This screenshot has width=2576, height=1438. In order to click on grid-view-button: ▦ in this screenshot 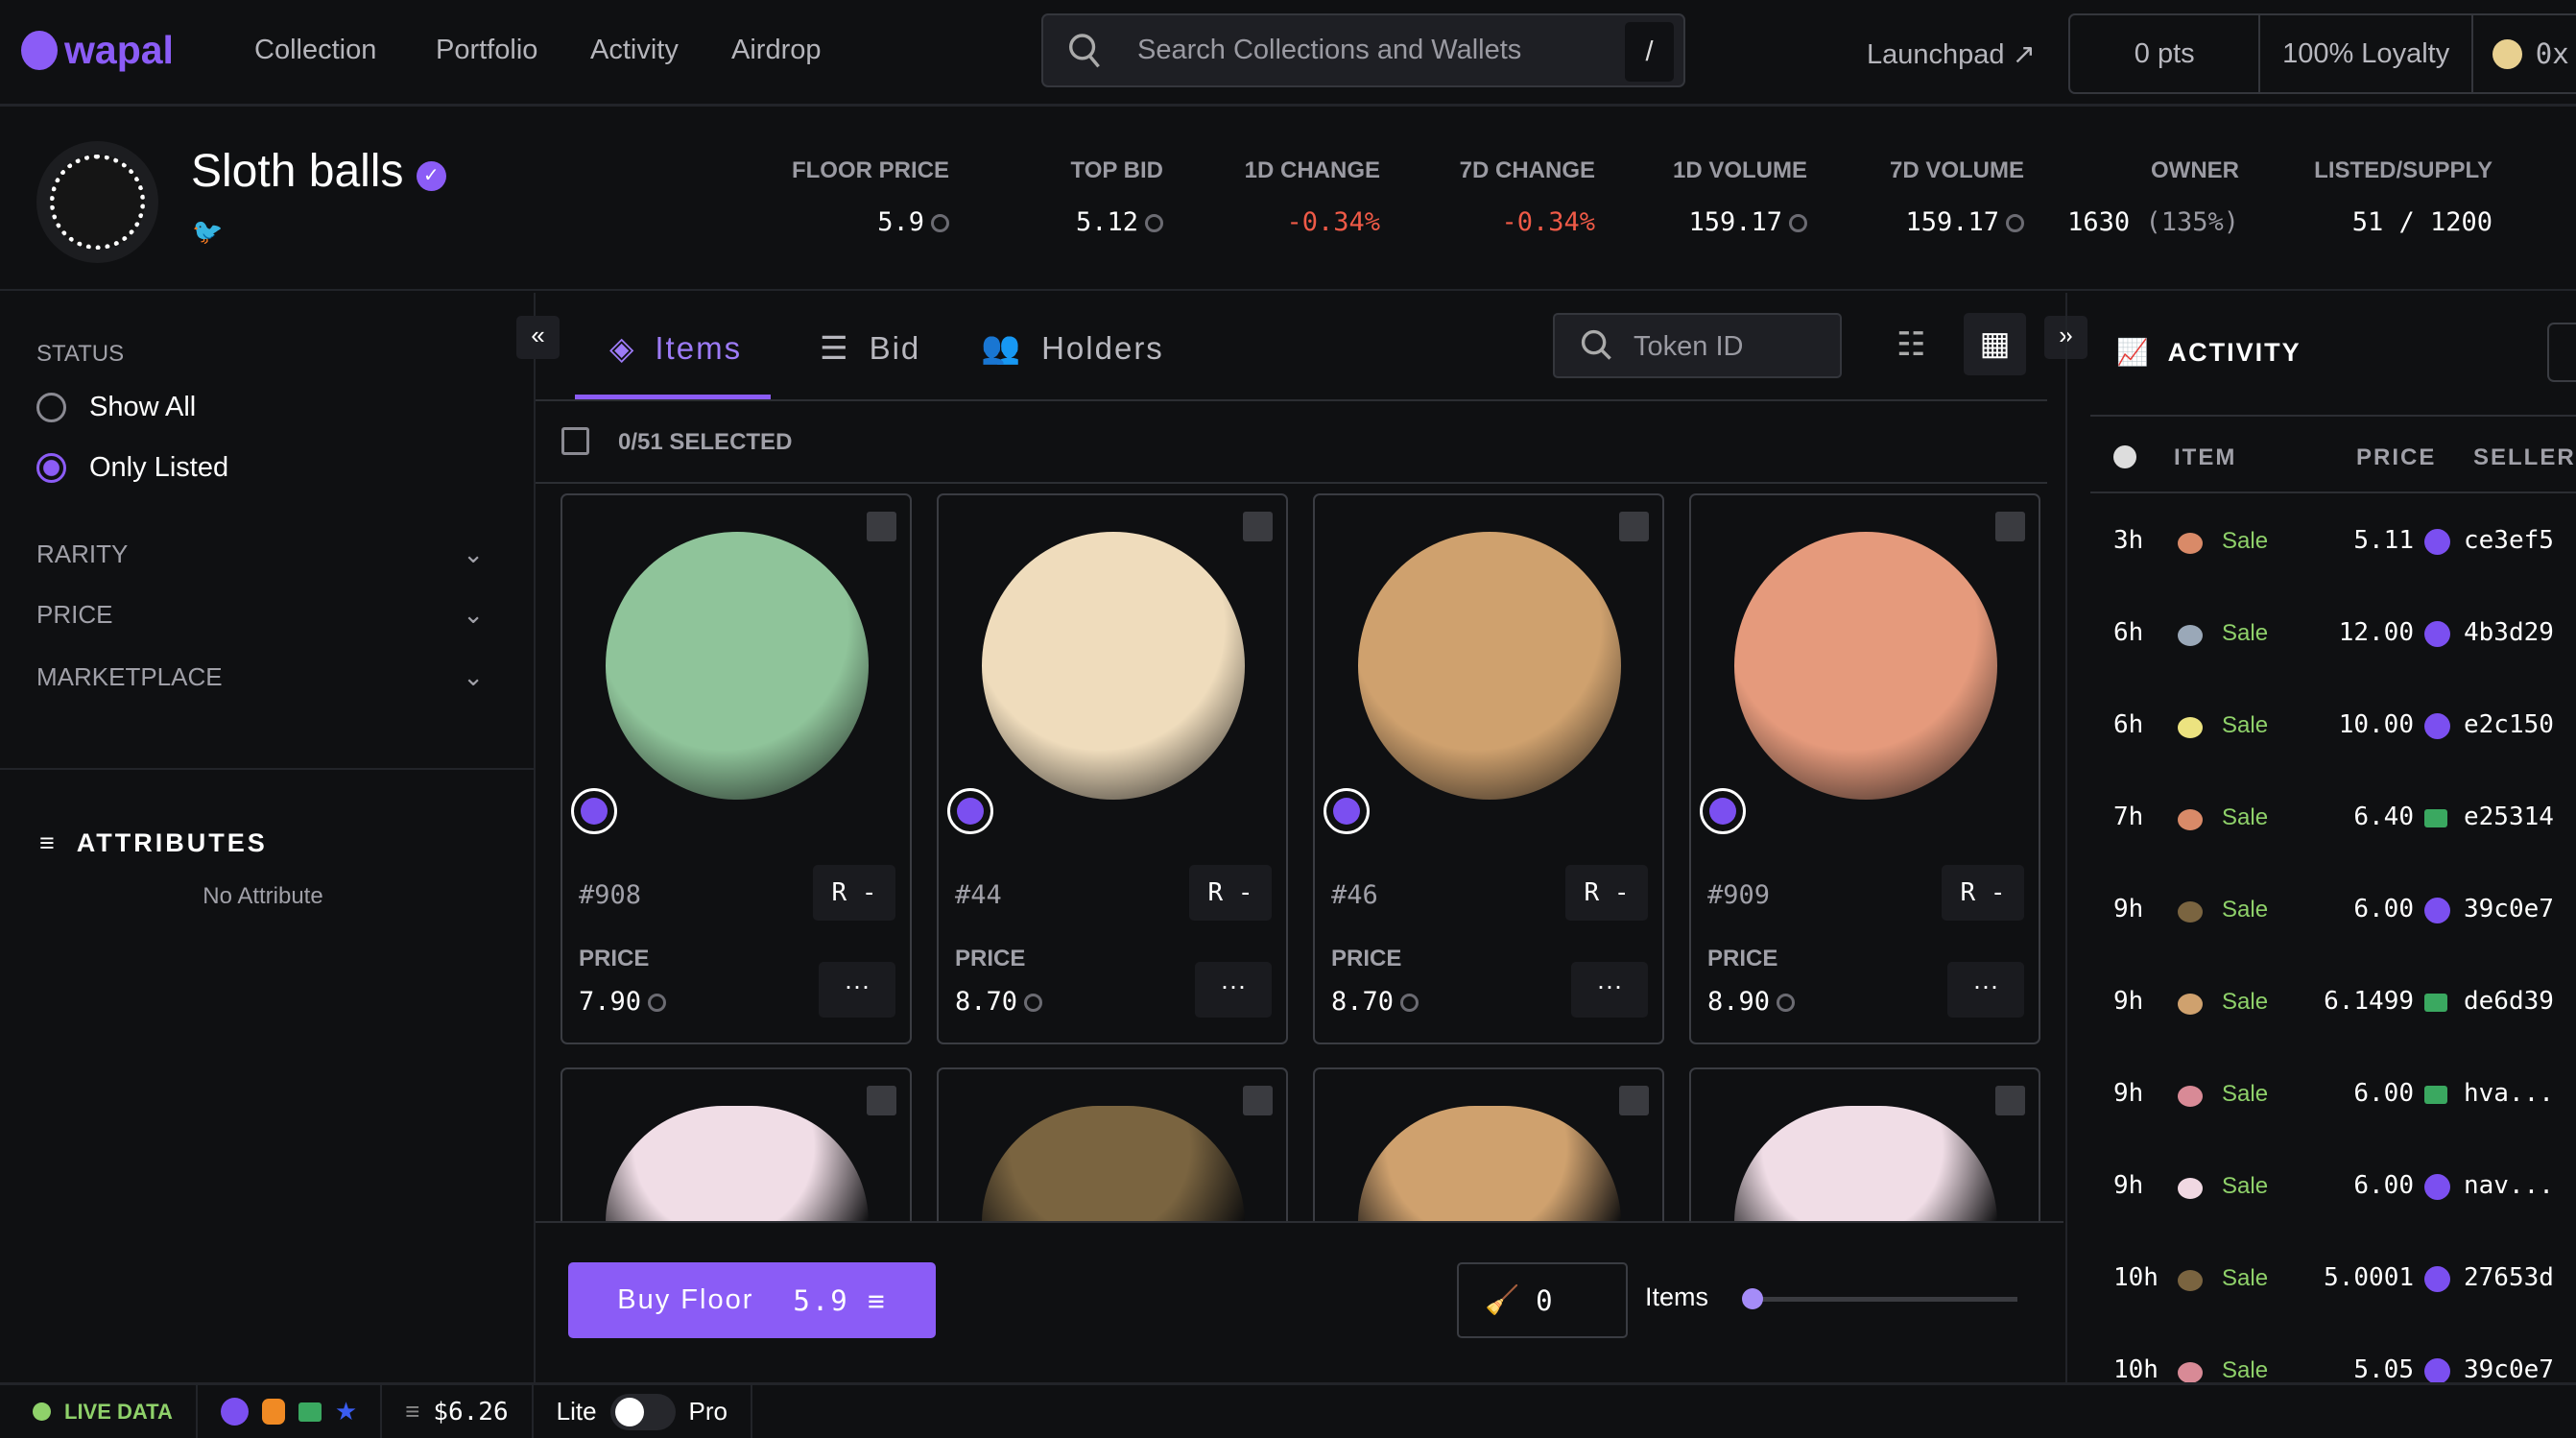, I will do `click(1995, 344)`.